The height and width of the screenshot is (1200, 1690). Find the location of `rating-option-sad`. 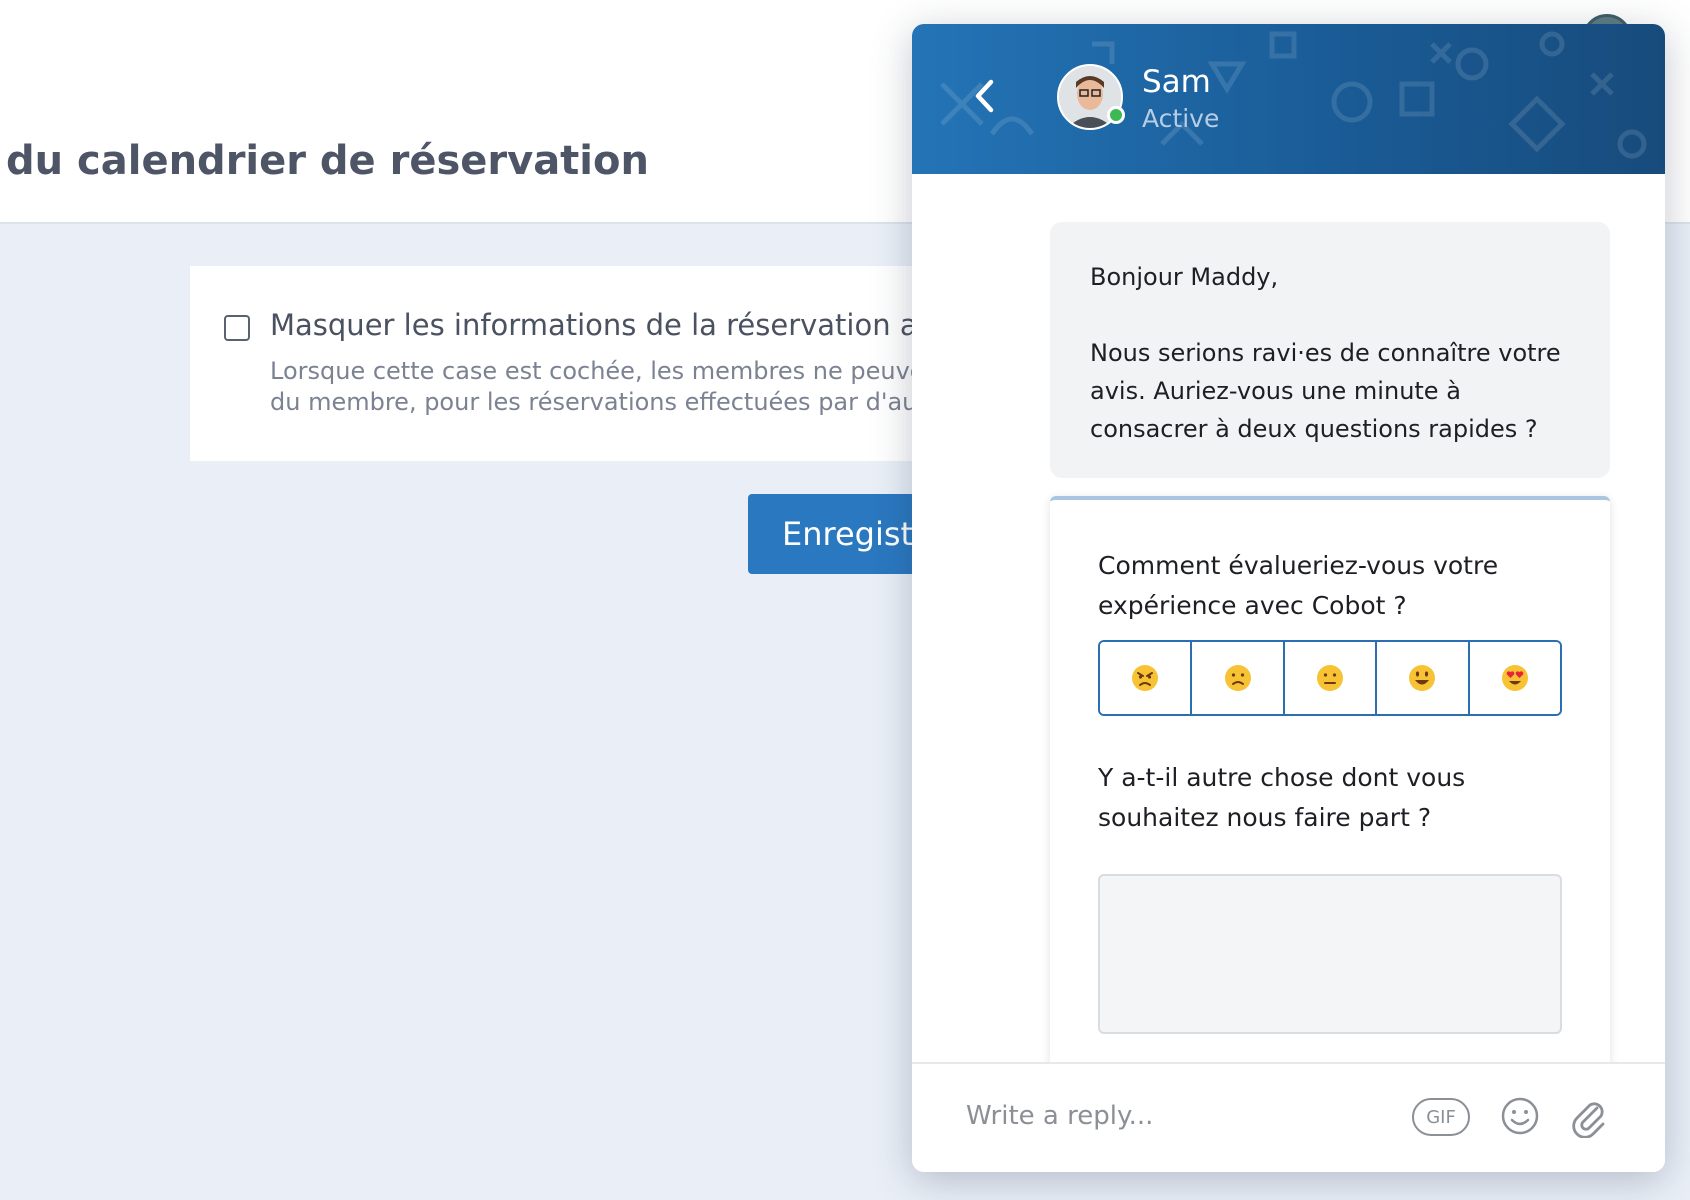

rating-option-sad is located at coordinates (1238, 678).